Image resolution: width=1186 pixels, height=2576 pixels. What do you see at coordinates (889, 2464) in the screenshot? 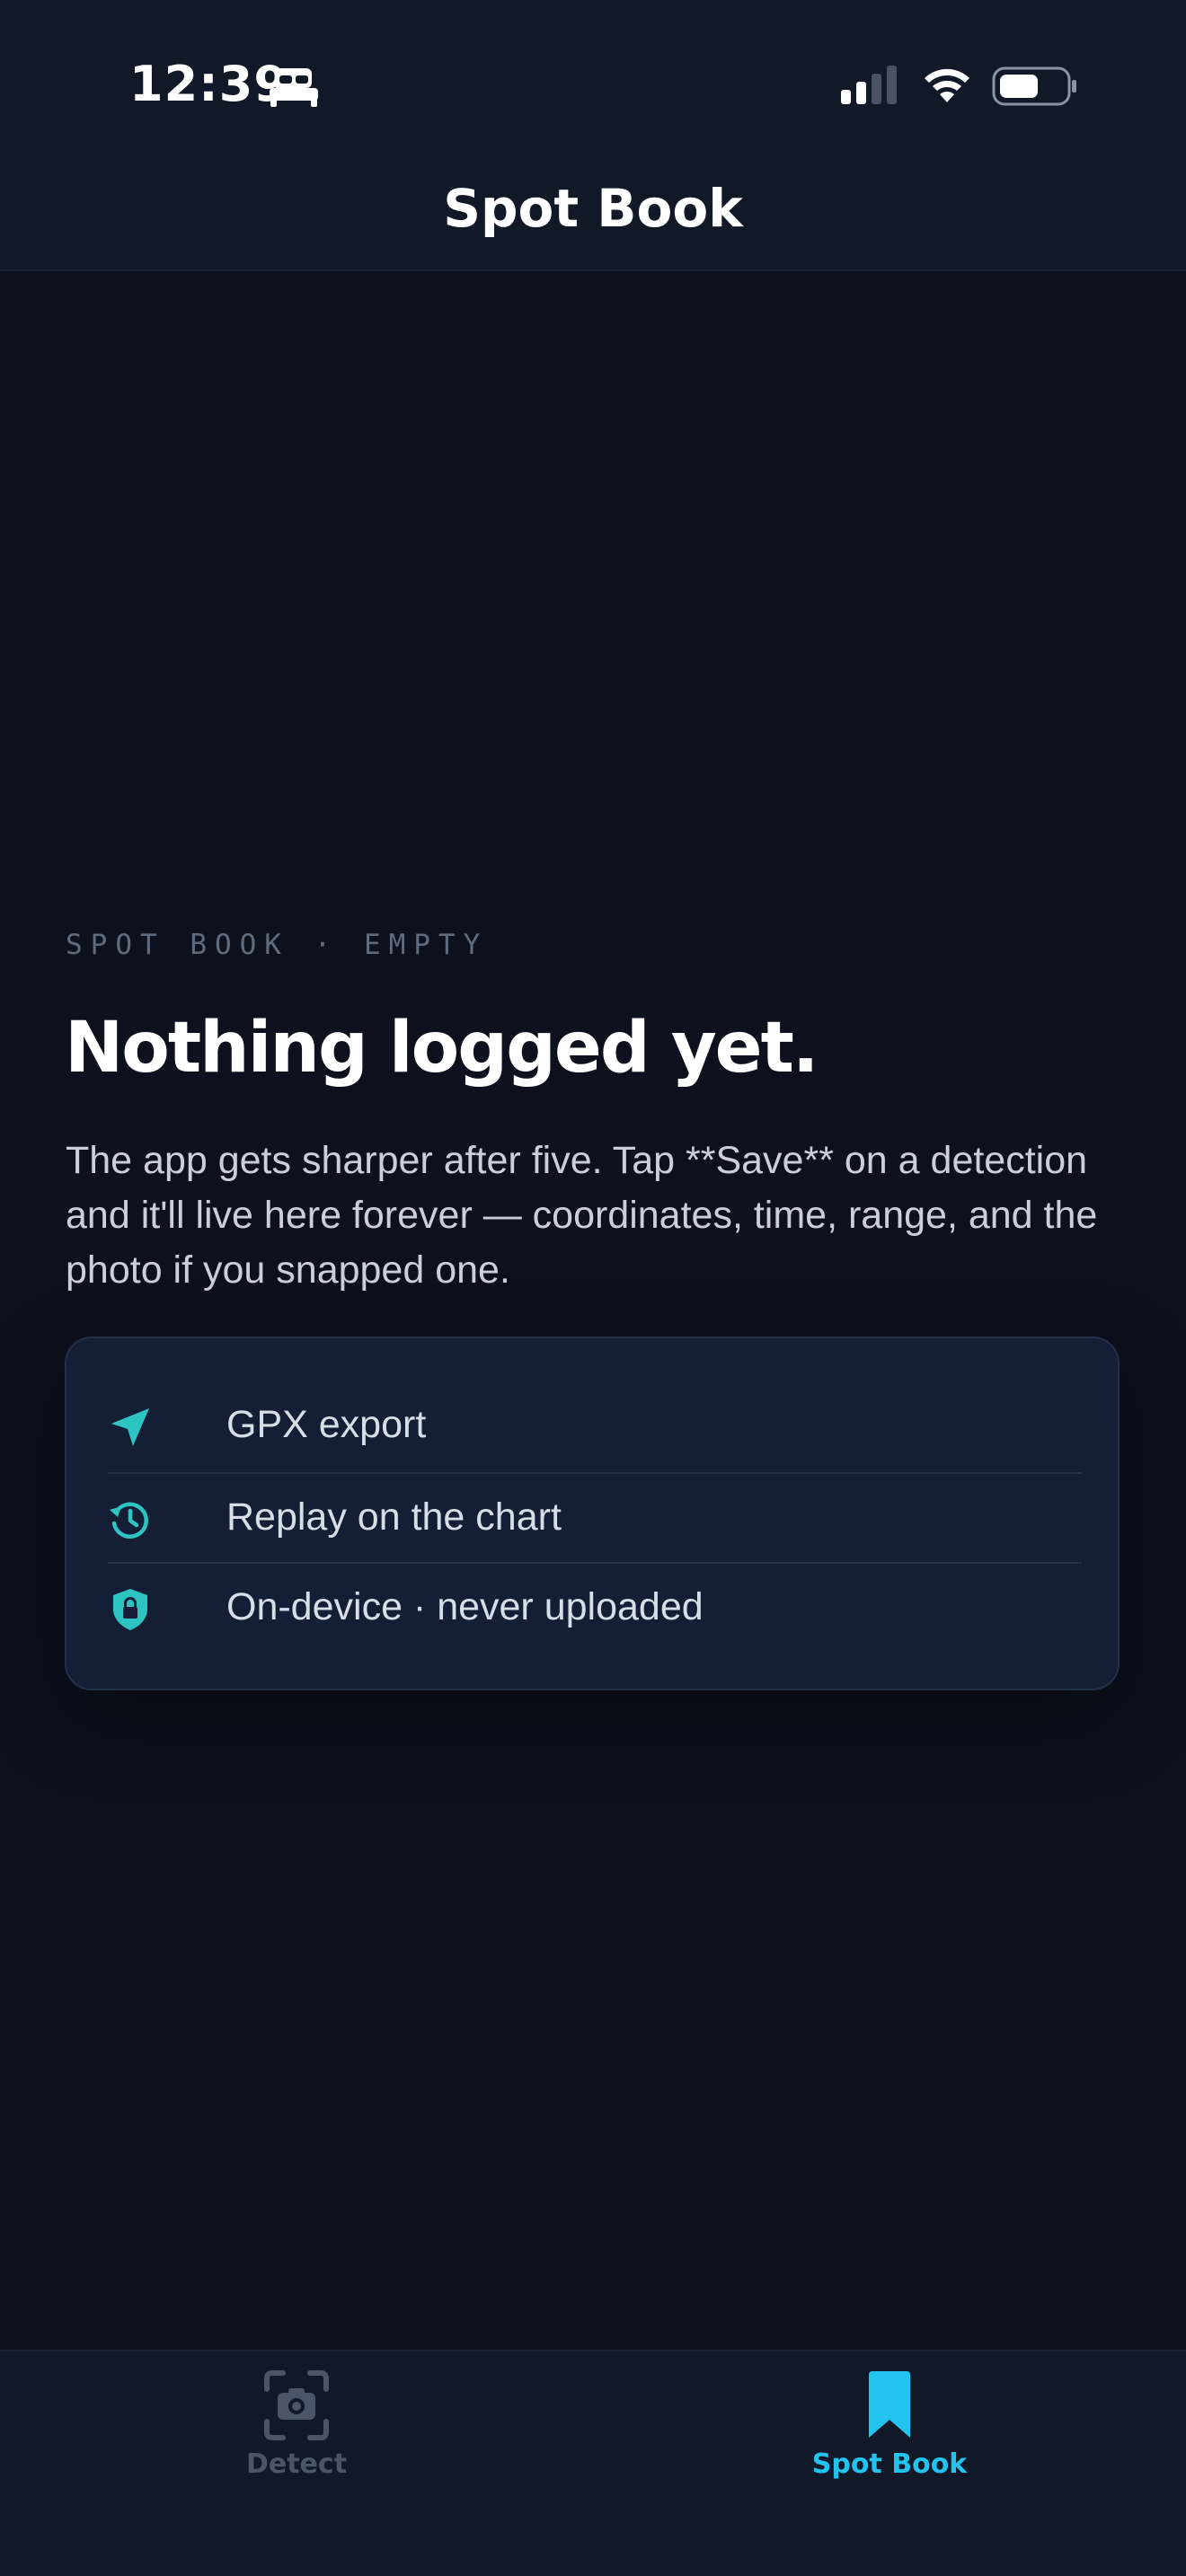
I see `tab-label: Spot Book` at bounding box center [889, 2464].